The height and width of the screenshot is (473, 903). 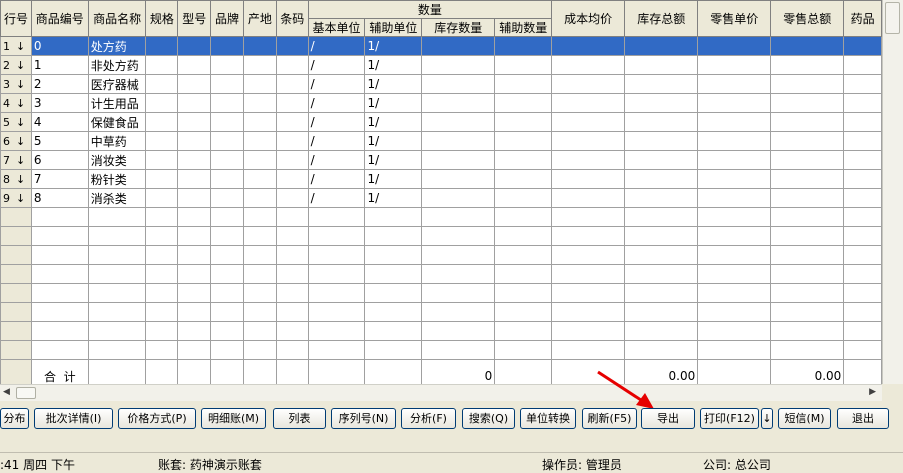 I want to click on table-row: 3 ↓ 2 医疗器械/1/, so click(x=441, y=84).